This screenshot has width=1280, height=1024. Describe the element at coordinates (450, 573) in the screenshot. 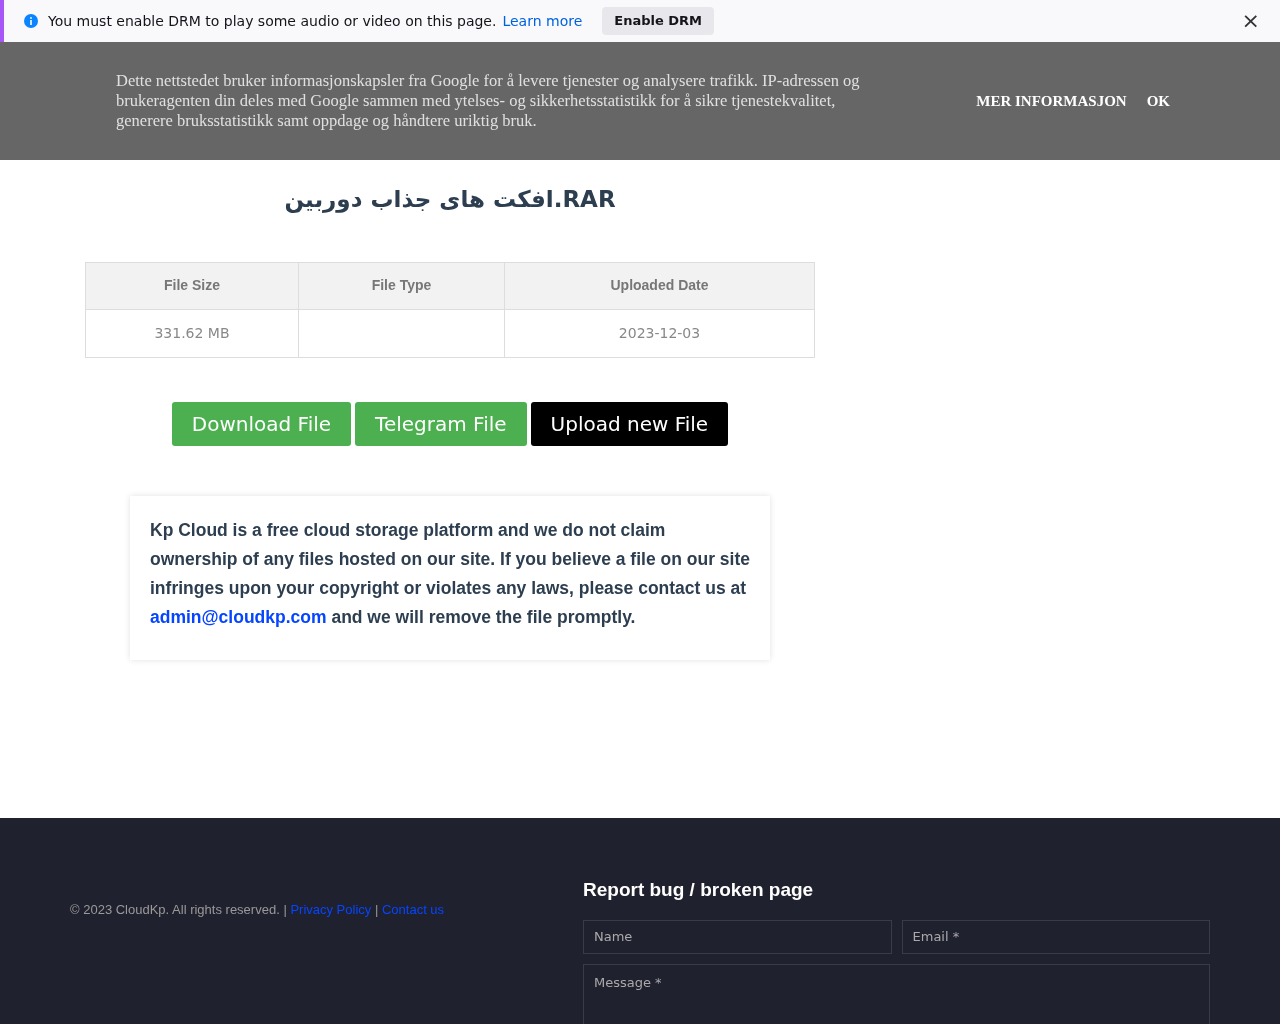

I see `disclaimer-text: Kp Cloud is a free cloud storage platform and we do not claim ownership of any files hosted on our site. If you believe a file on our site infringes upon your copyright or violates any laws, please contact us at admin@cloudkp.com and we will remove the file promptly.` at that location.